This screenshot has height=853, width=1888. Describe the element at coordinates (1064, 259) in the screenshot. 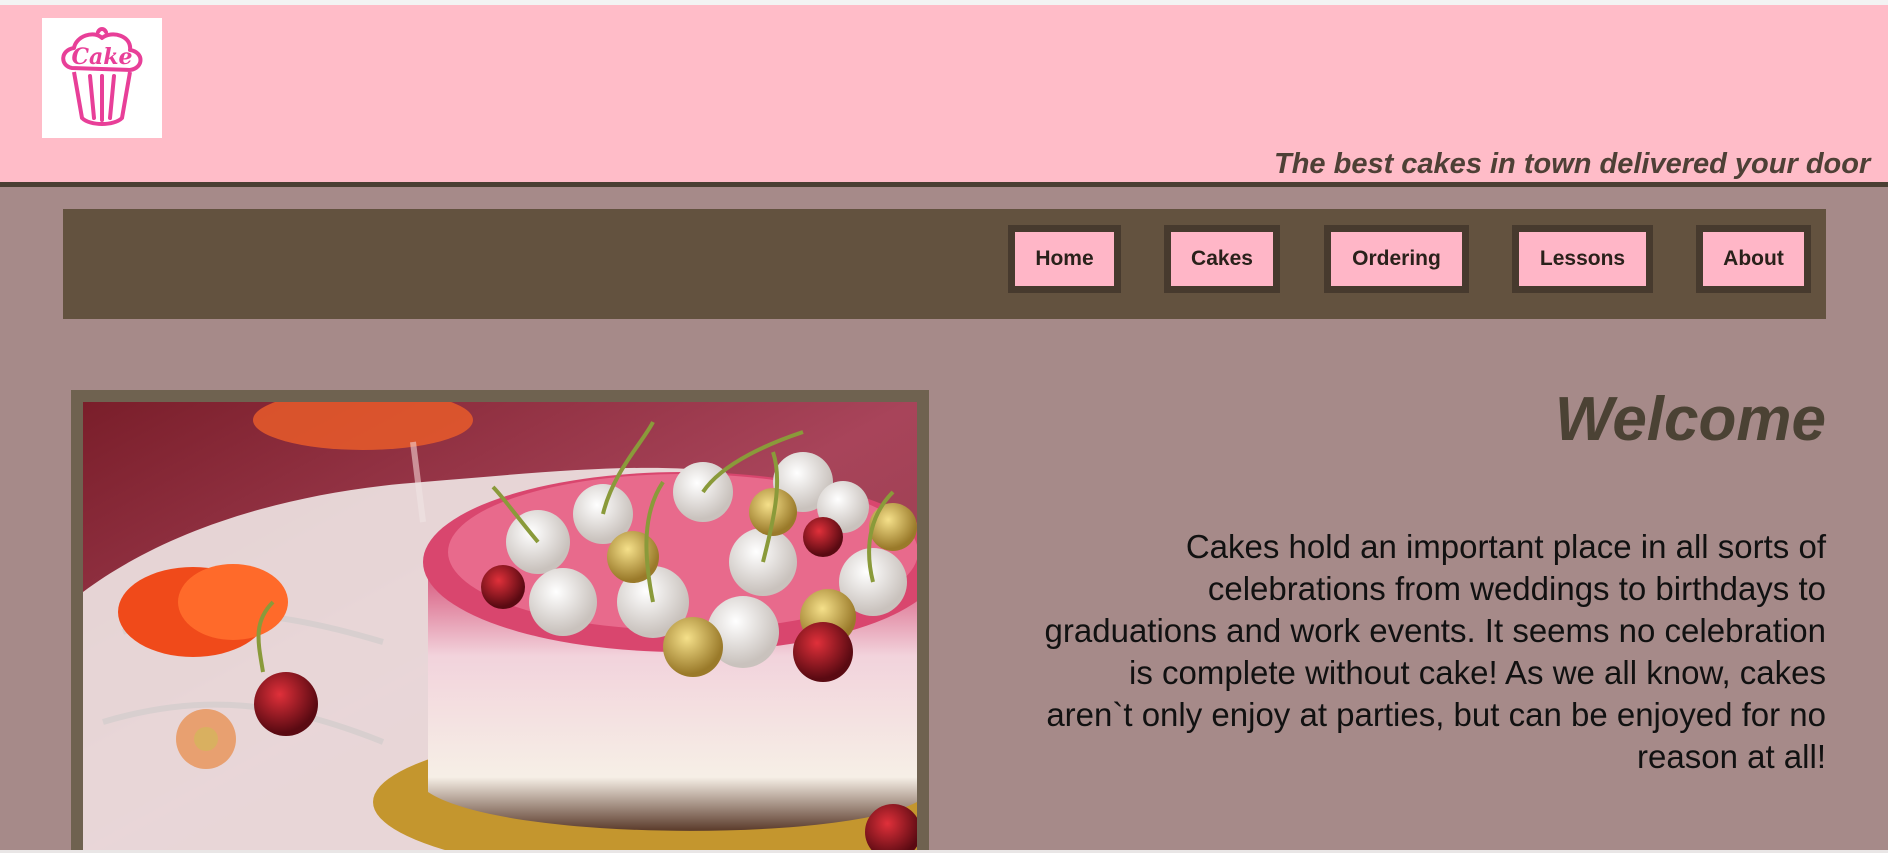

I see `nav-home-button: Home` at that location.